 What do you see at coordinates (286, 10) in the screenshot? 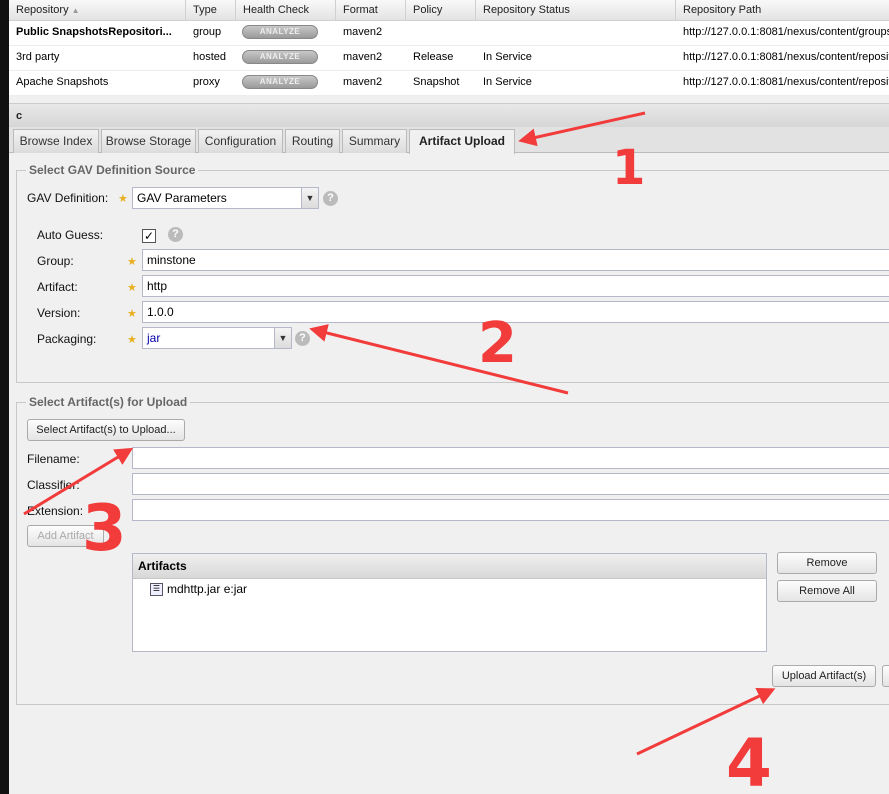
I see `column-health-check: Health Check` at bounding box center [286, 10].